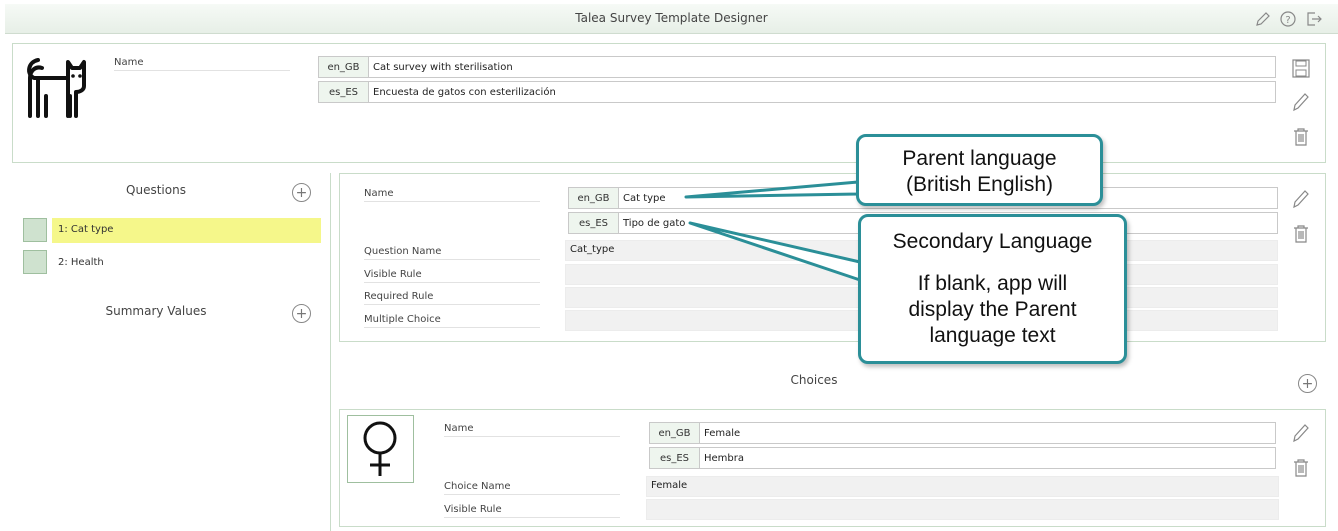 Image resolution: width=1338 pixels, height=531 pixels. Describe the element at coordinates (452, 298) in the screenshot. I see `required-rule-label: Required Rule` at that location.